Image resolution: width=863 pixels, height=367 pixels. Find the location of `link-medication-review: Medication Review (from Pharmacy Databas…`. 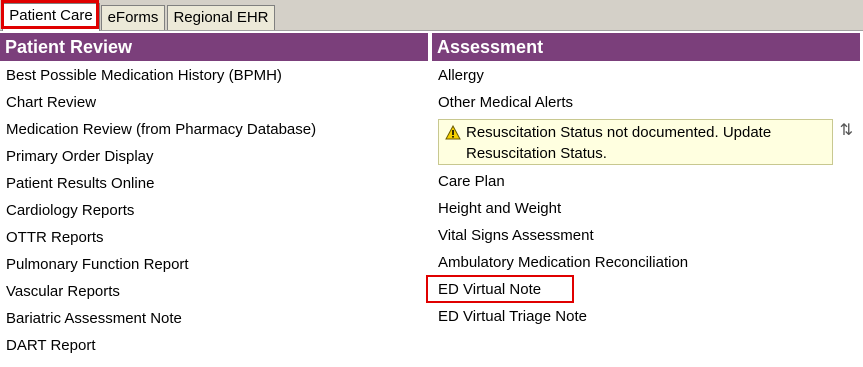

link-medication-review: Medication Review (from Pharmacy Databas… is located at coordinates (214, 129).